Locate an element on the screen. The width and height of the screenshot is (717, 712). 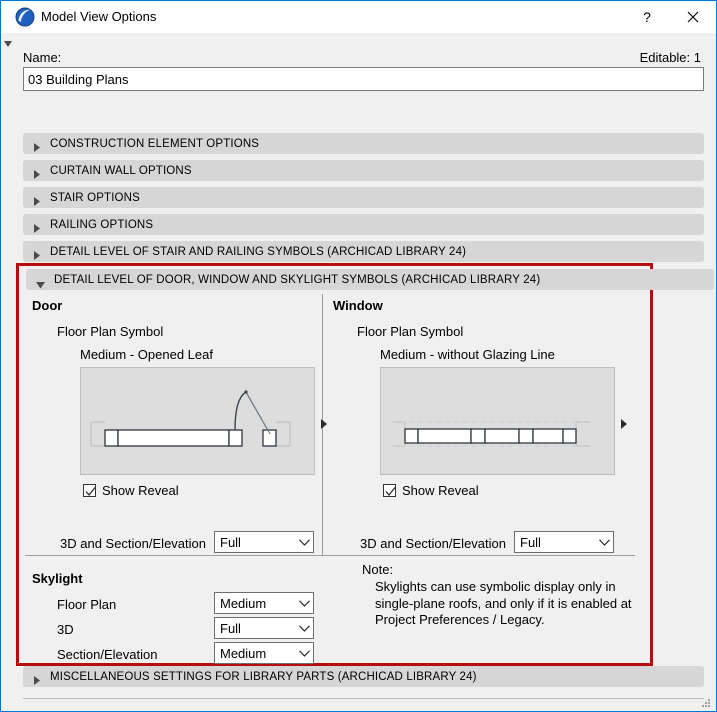
window-column-title: Window is located at coordinates (358, 305).